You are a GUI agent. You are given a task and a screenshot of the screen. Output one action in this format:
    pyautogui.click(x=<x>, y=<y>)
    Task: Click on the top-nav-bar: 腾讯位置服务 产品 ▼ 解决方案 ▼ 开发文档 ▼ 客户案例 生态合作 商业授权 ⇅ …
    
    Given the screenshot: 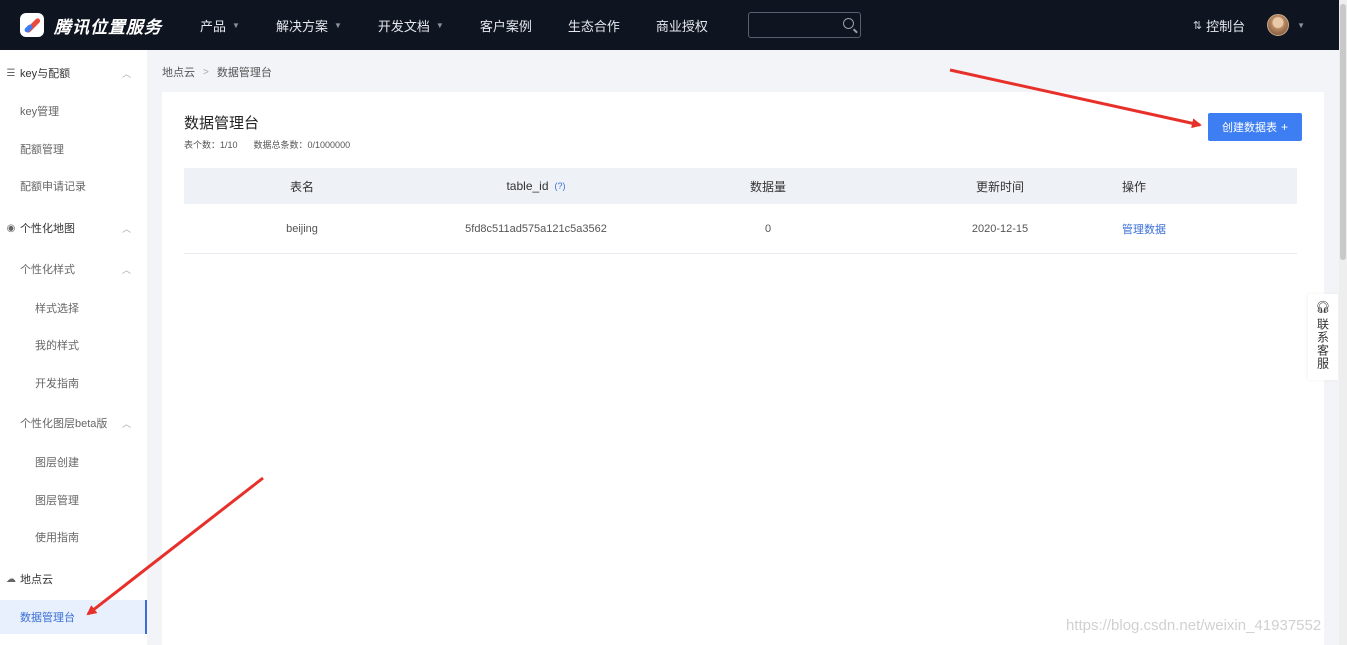 What is the action you would take?
    pyautogui.click(x=669, y=25)
    